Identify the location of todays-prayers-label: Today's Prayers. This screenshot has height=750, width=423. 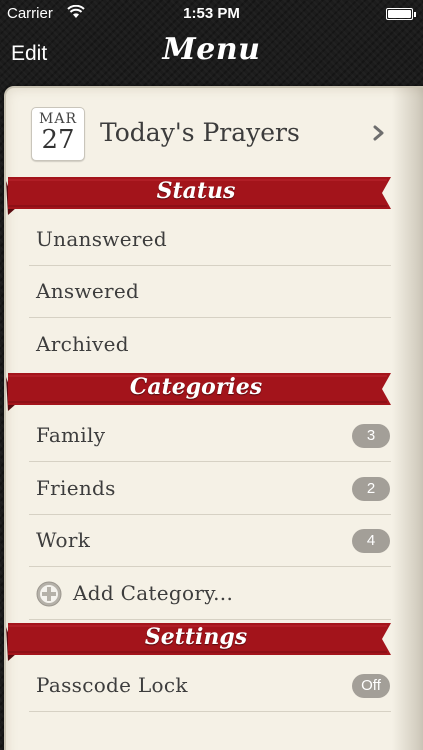
(200, 132).